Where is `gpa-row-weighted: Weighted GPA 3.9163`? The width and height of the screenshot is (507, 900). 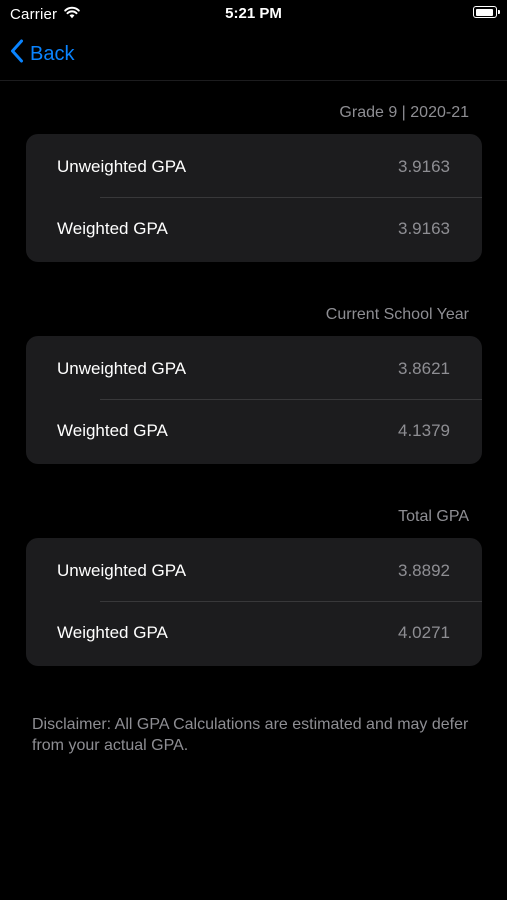 gpa-row-weighted: Weighted GPA 3.9163 is located at coordinates (254, 229).